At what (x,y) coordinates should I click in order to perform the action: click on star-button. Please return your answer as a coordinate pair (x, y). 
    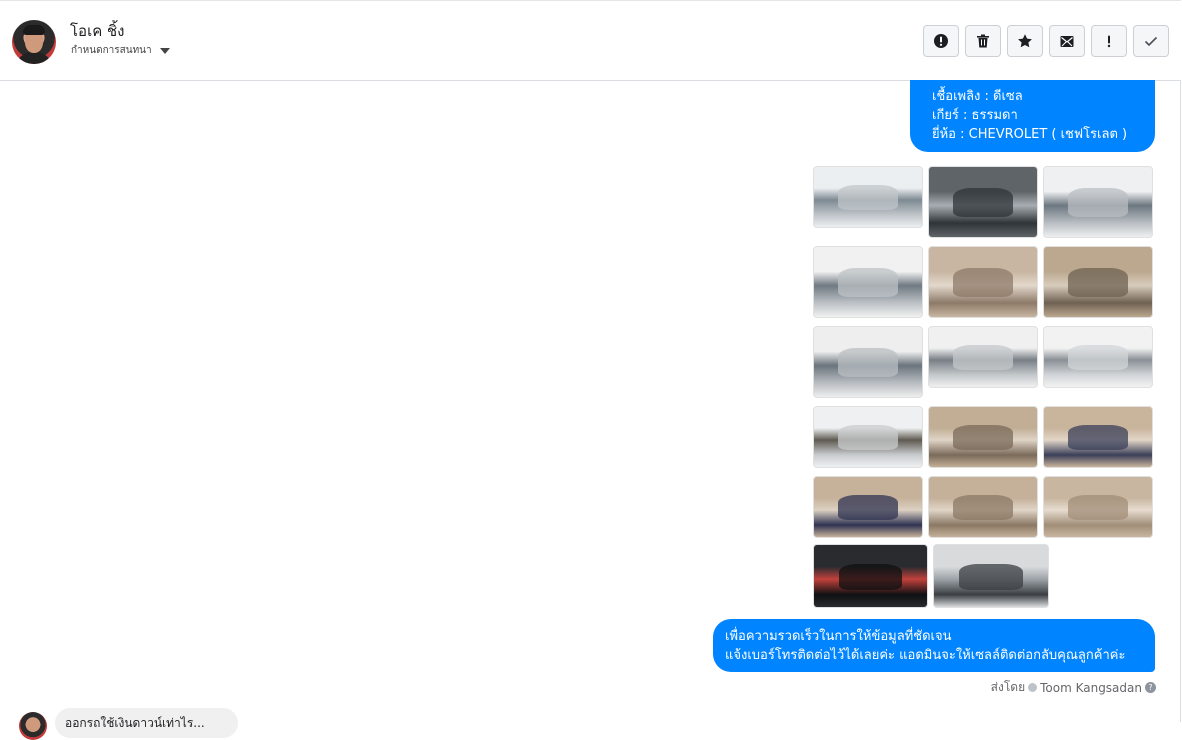
    Looking at the image, I should click on (1025, 41).